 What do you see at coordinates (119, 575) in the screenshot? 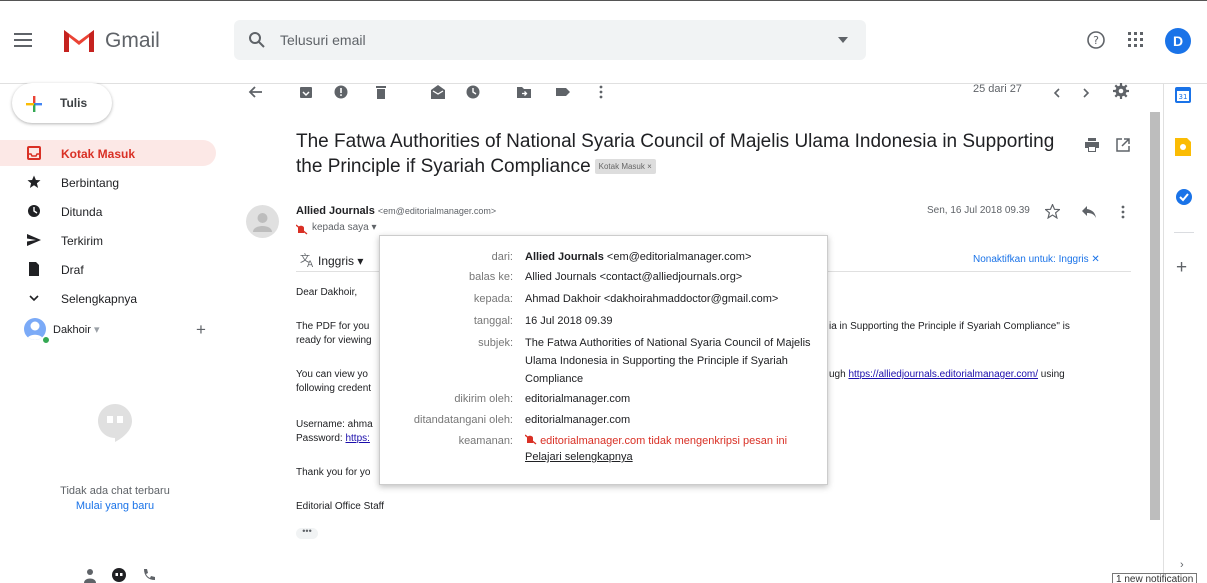
I see `hangouts-icon` at bounding box center [119, 575].